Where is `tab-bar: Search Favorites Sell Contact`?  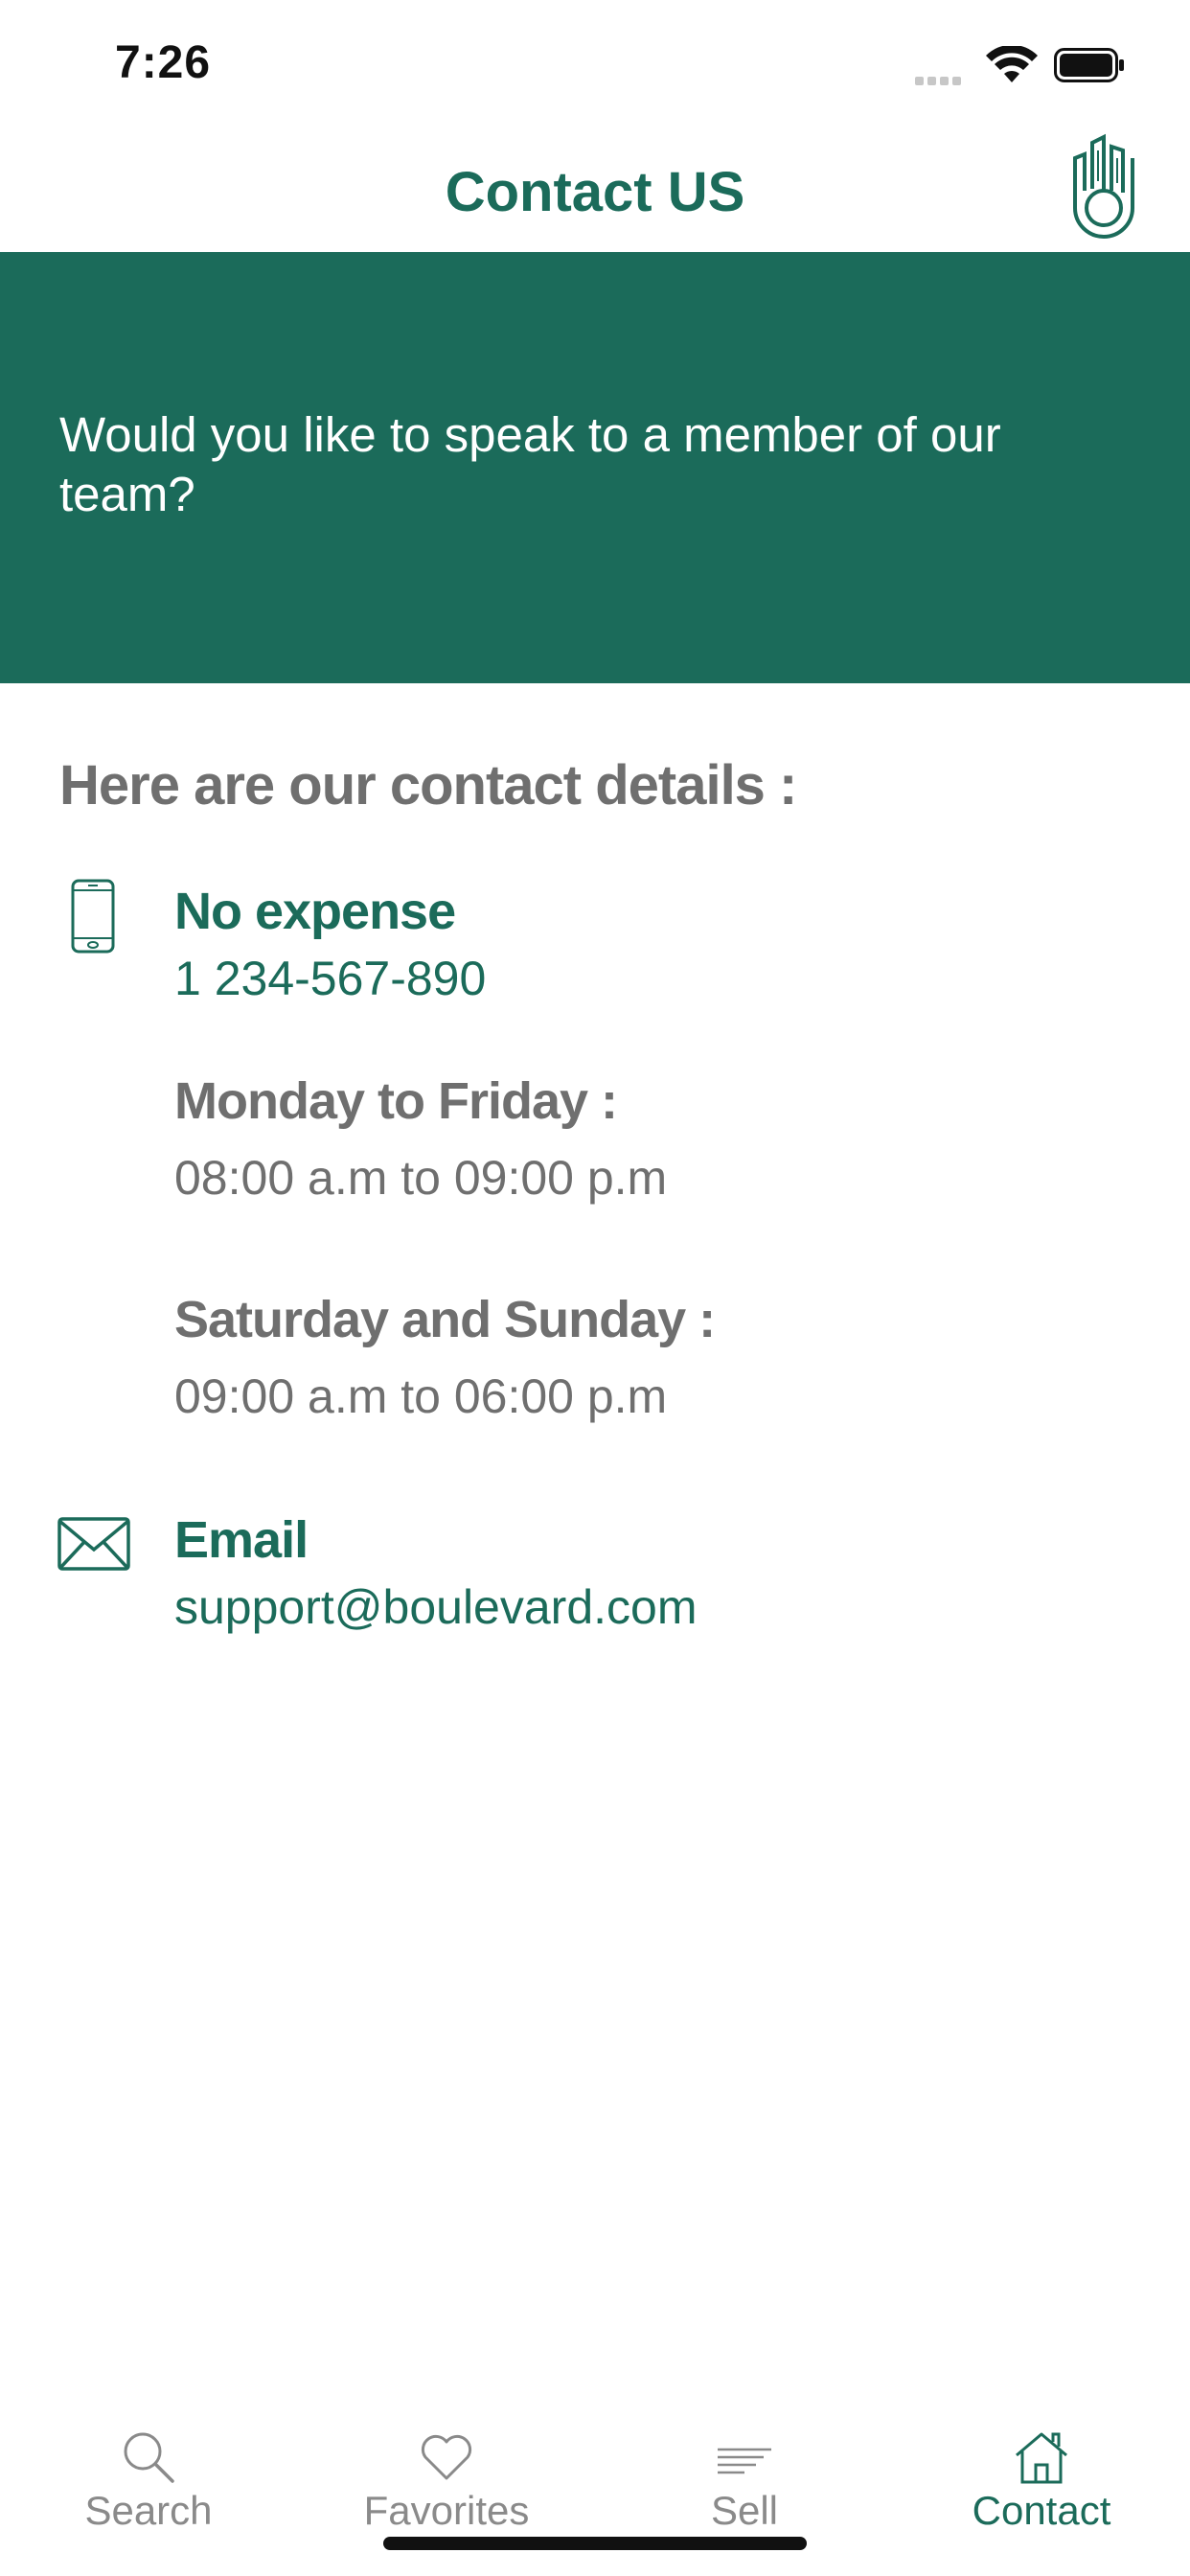 tab-bar: Search Favorites Sell Contact is located at coordinates (595, 2490).